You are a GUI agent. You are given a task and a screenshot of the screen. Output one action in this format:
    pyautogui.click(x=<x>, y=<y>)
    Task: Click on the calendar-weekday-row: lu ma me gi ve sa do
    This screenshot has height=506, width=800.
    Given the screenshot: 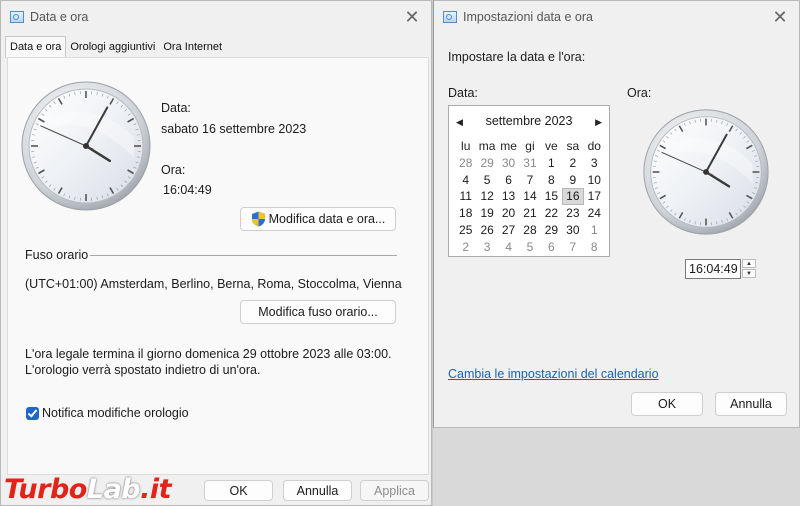 What is the action you would take?
    pyautogui.click(x=530, y=146)
    